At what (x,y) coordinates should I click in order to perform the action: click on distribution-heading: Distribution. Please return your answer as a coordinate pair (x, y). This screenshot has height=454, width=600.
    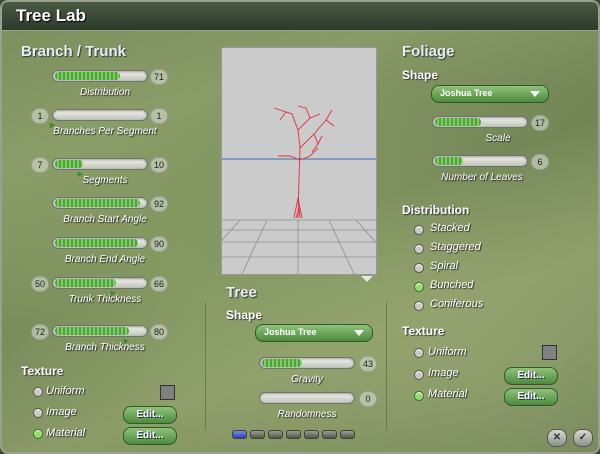
    Looking at the image, I should click on (436, 210).